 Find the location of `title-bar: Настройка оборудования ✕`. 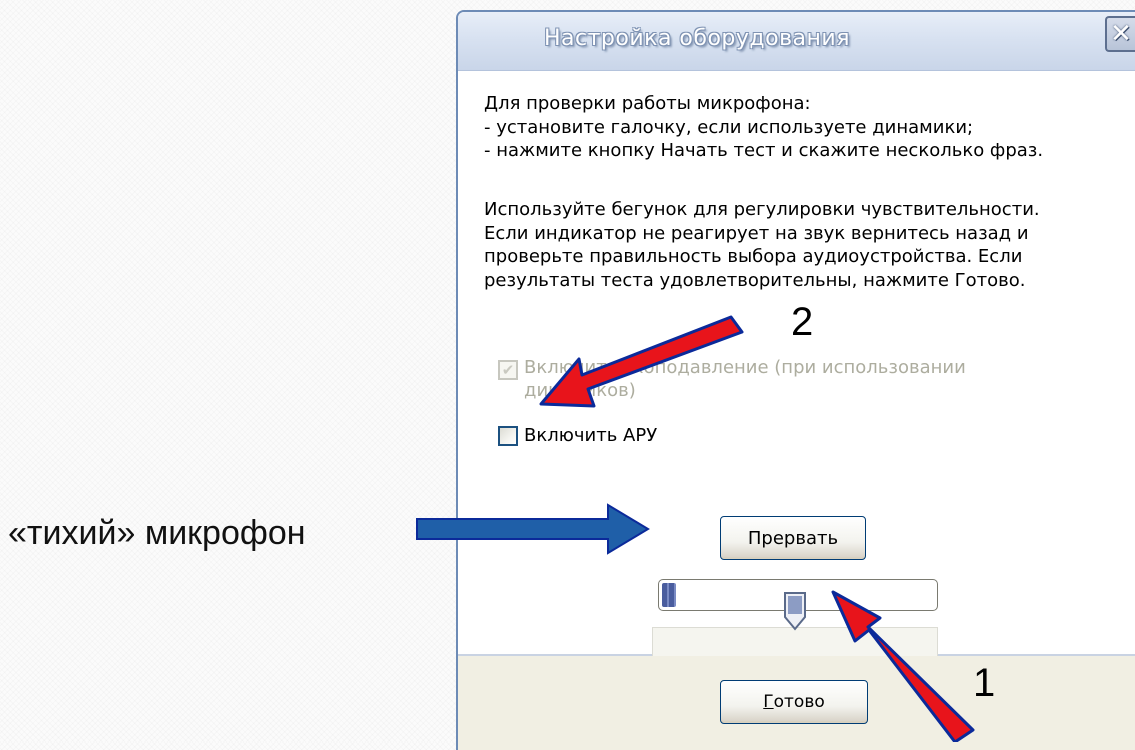

title-bar: Настройка оборудования ✕ is located at coordinates (796, 41).